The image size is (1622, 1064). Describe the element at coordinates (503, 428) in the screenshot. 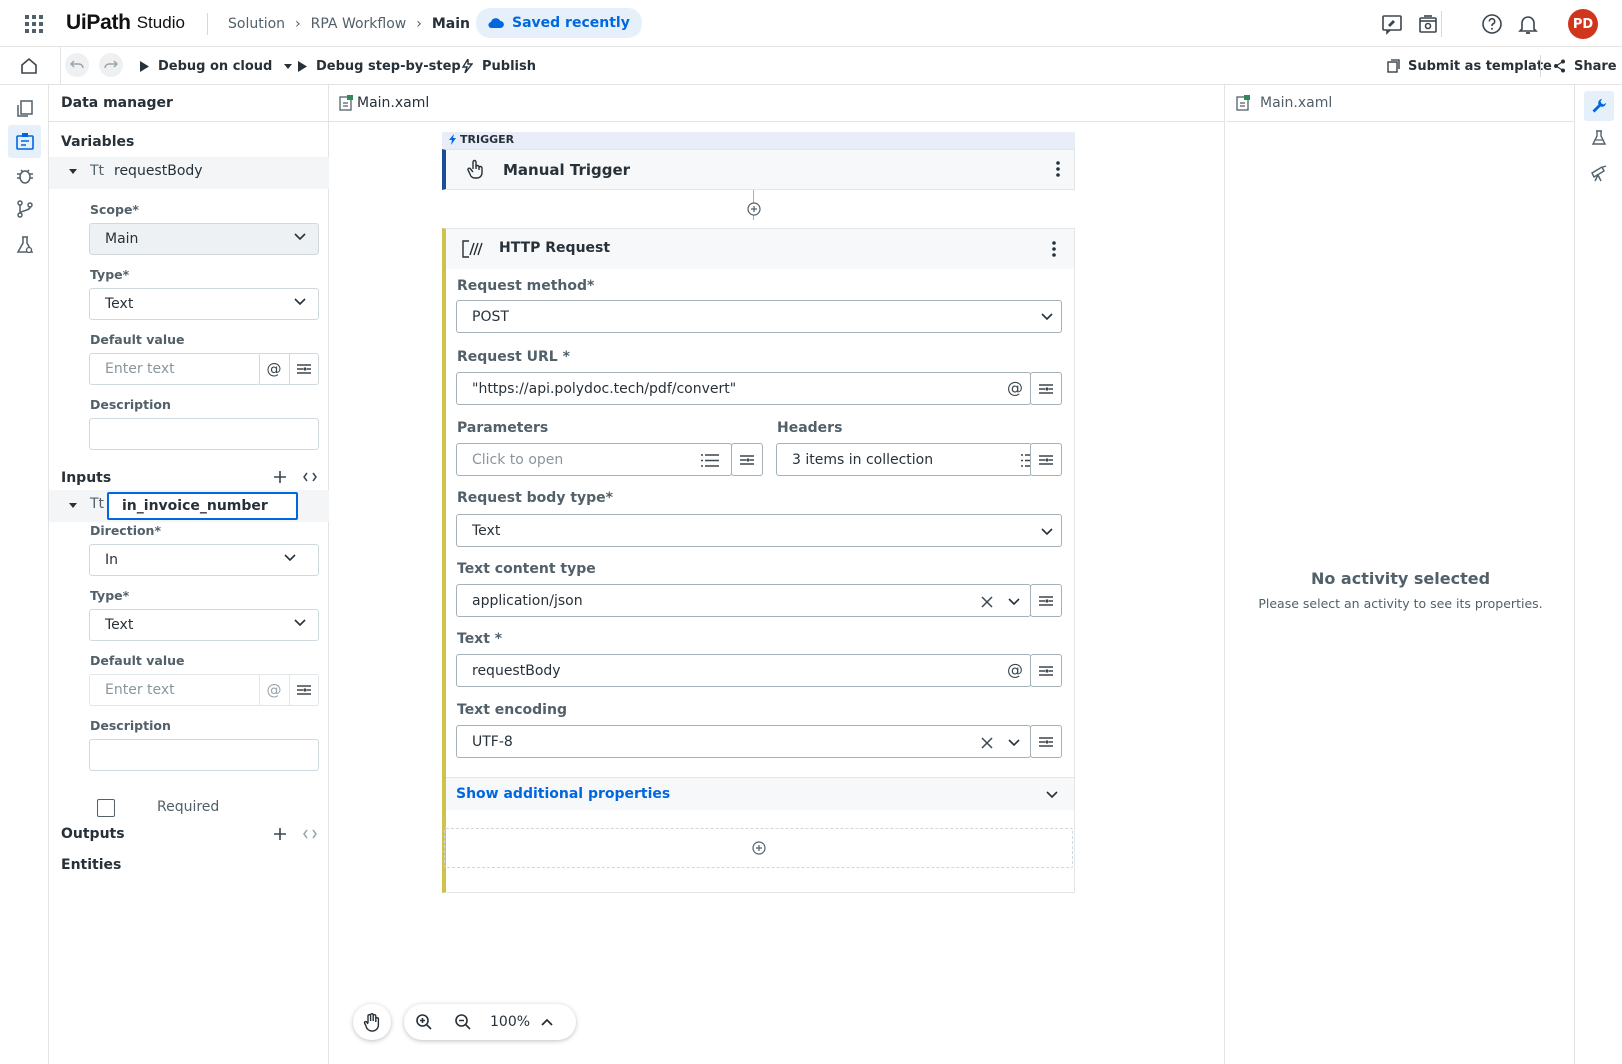

I see `parameters-label: Parameters` at that location.